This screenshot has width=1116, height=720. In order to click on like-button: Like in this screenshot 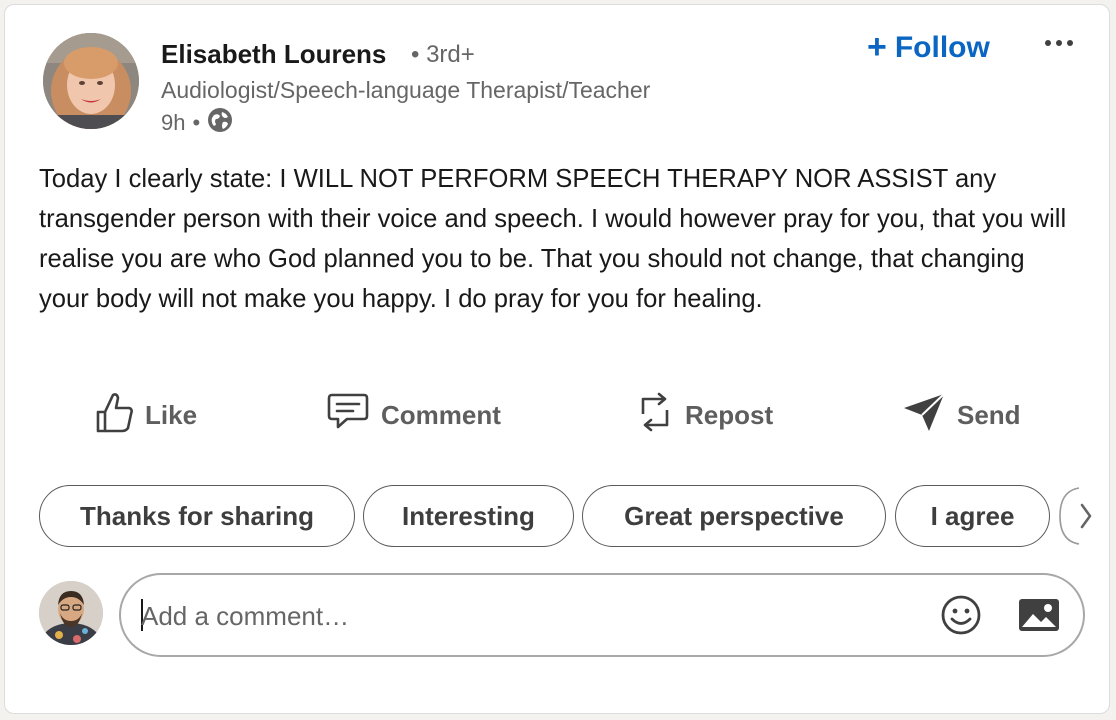, I will do `click(146, 415)`.